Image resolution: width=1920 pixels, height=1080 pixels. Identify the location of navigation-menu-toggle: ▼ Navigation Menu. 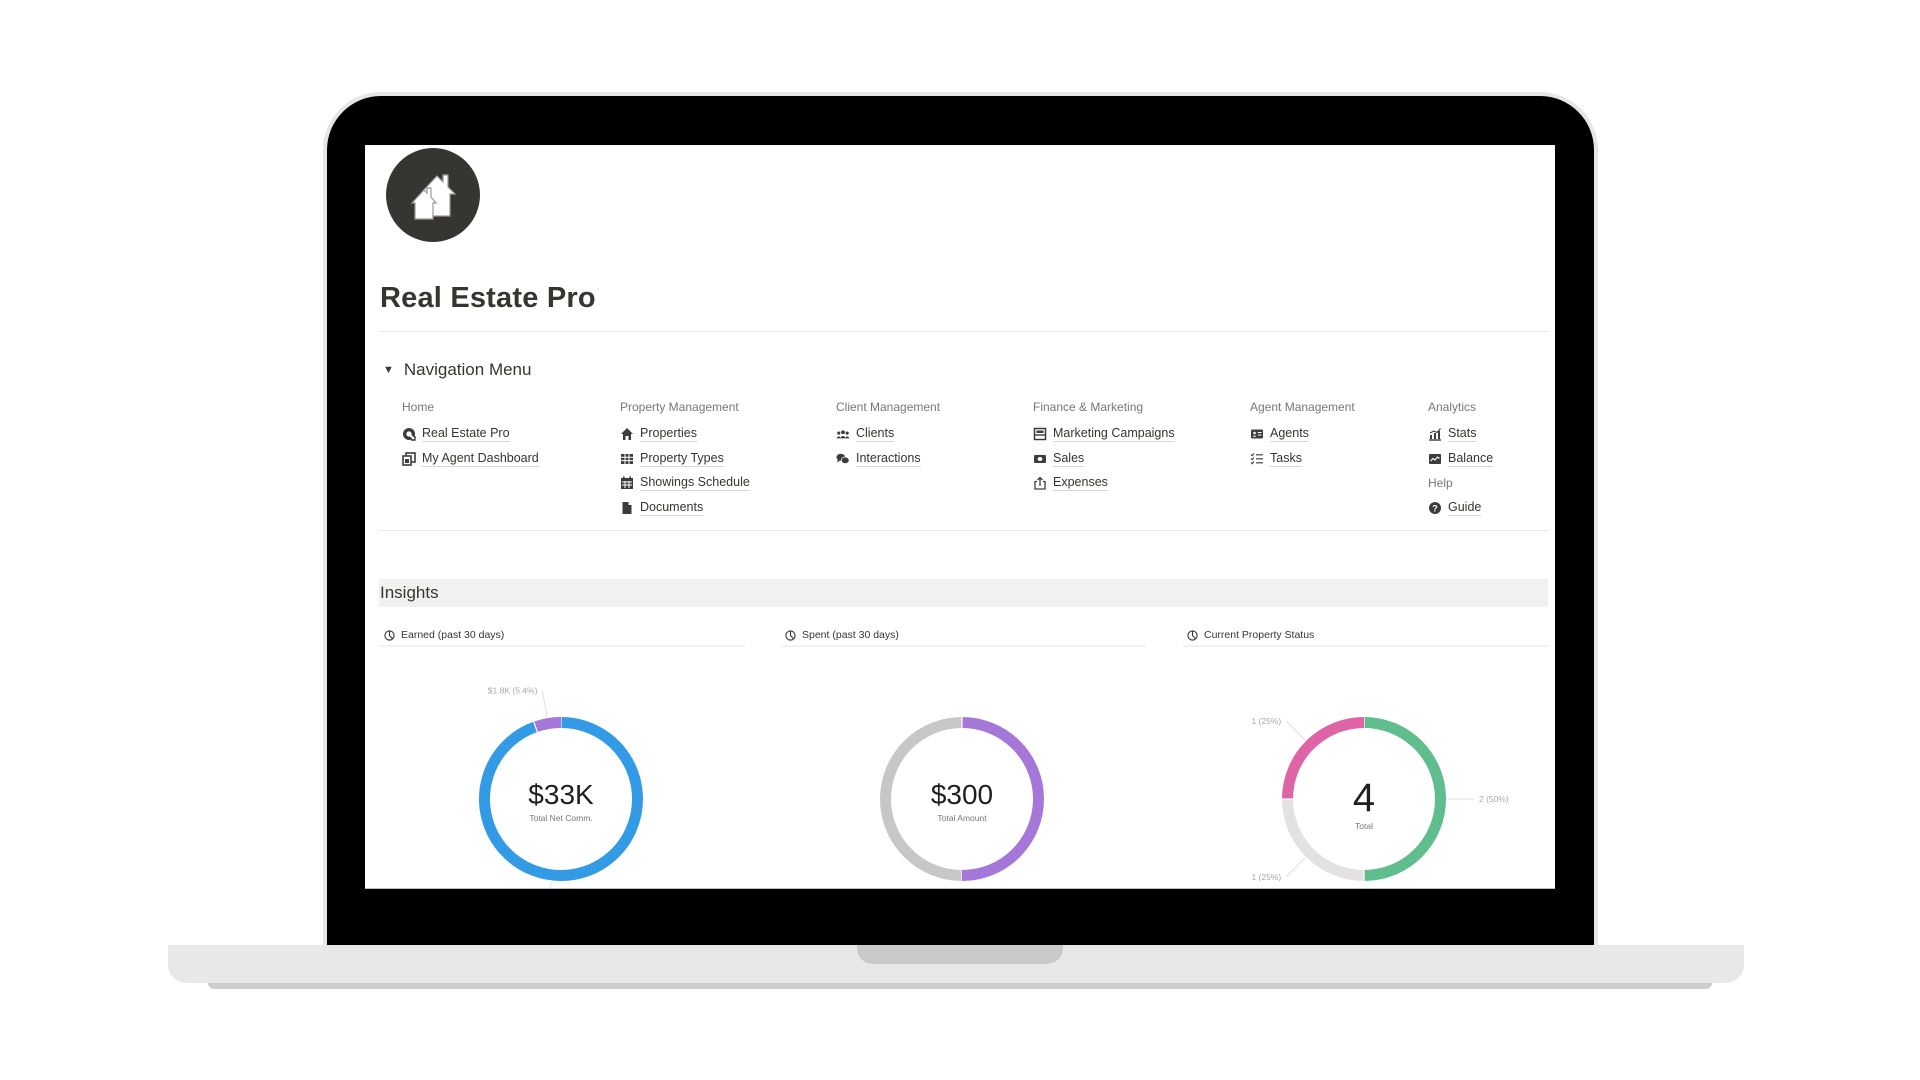
(457, 370).